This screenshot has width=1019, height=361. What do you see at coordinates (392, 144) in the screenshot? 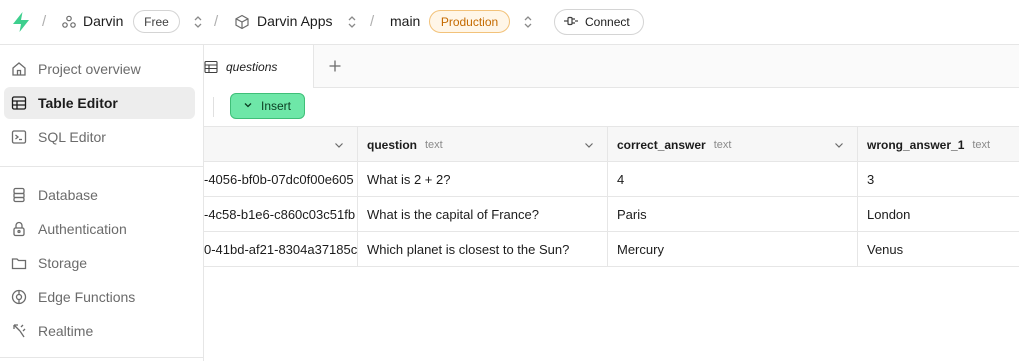
I see `column-name: question` at bounding box center [392, 144].